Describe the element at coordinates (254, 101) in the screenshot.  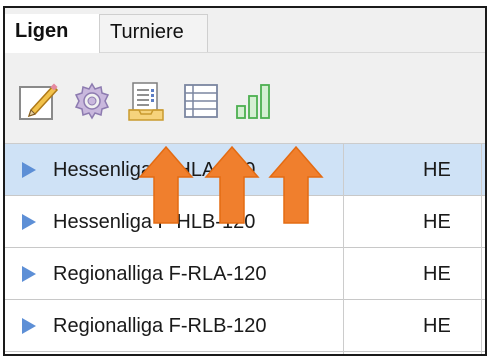
I see `bar-chart-icon` at that location.